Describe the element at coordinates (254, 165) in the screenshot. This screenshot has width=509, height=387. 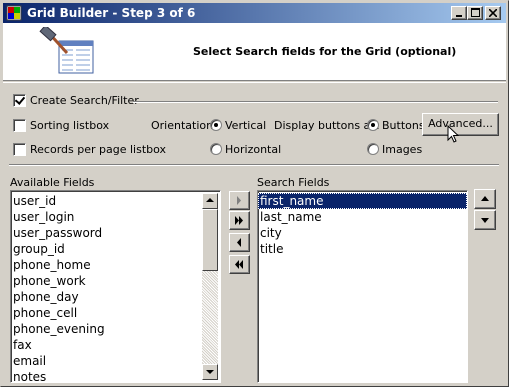
I see `section-divider` at that location.